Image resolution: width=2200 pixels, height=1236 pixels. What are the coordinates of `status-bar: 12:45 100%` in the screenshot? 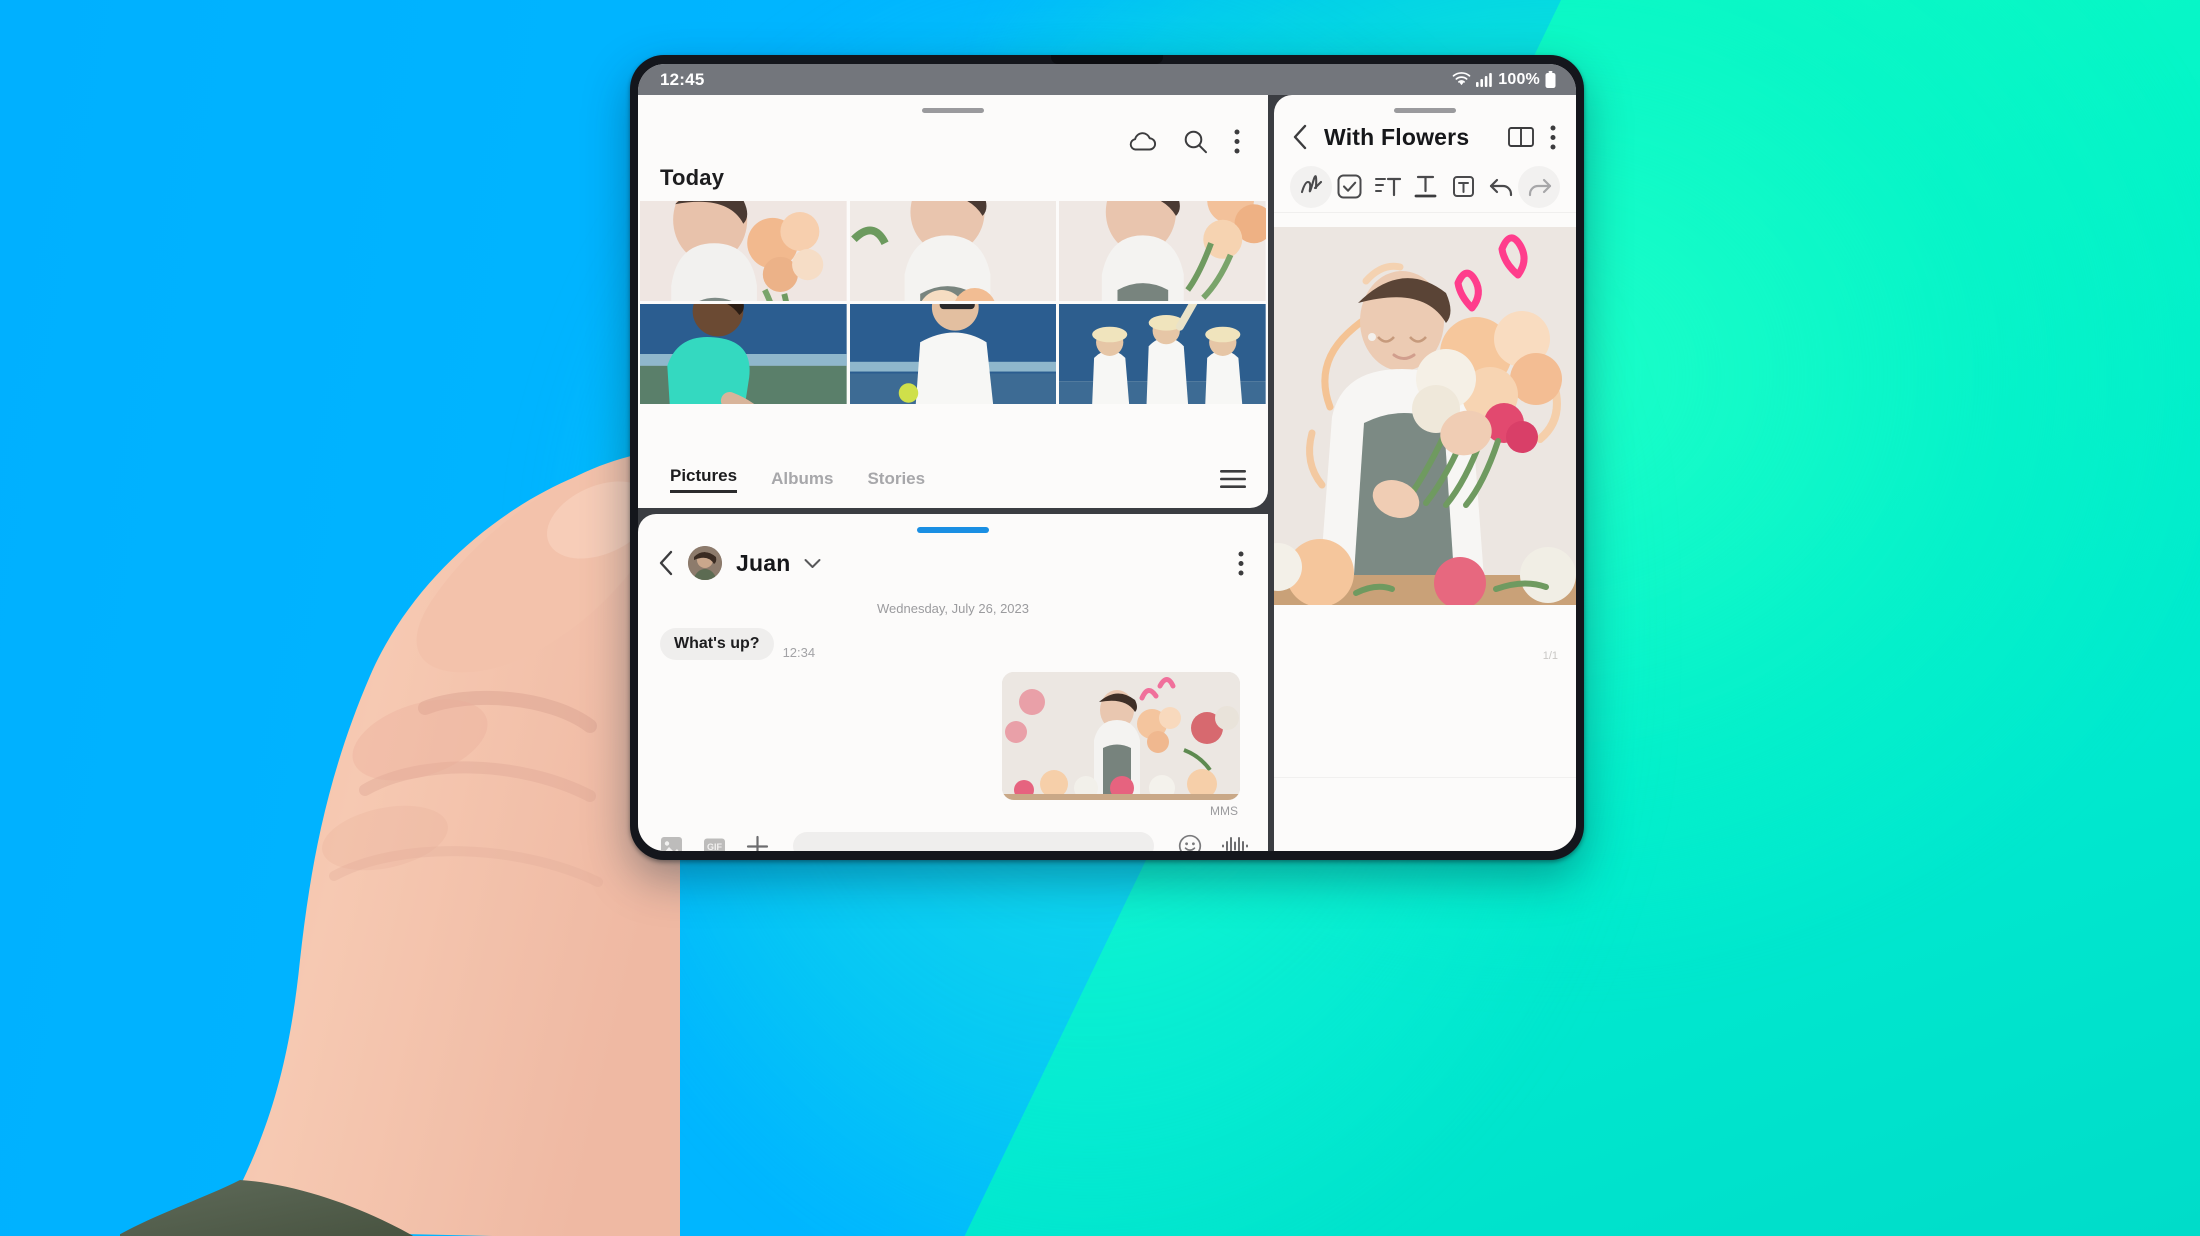 It's located at (1107, 79).